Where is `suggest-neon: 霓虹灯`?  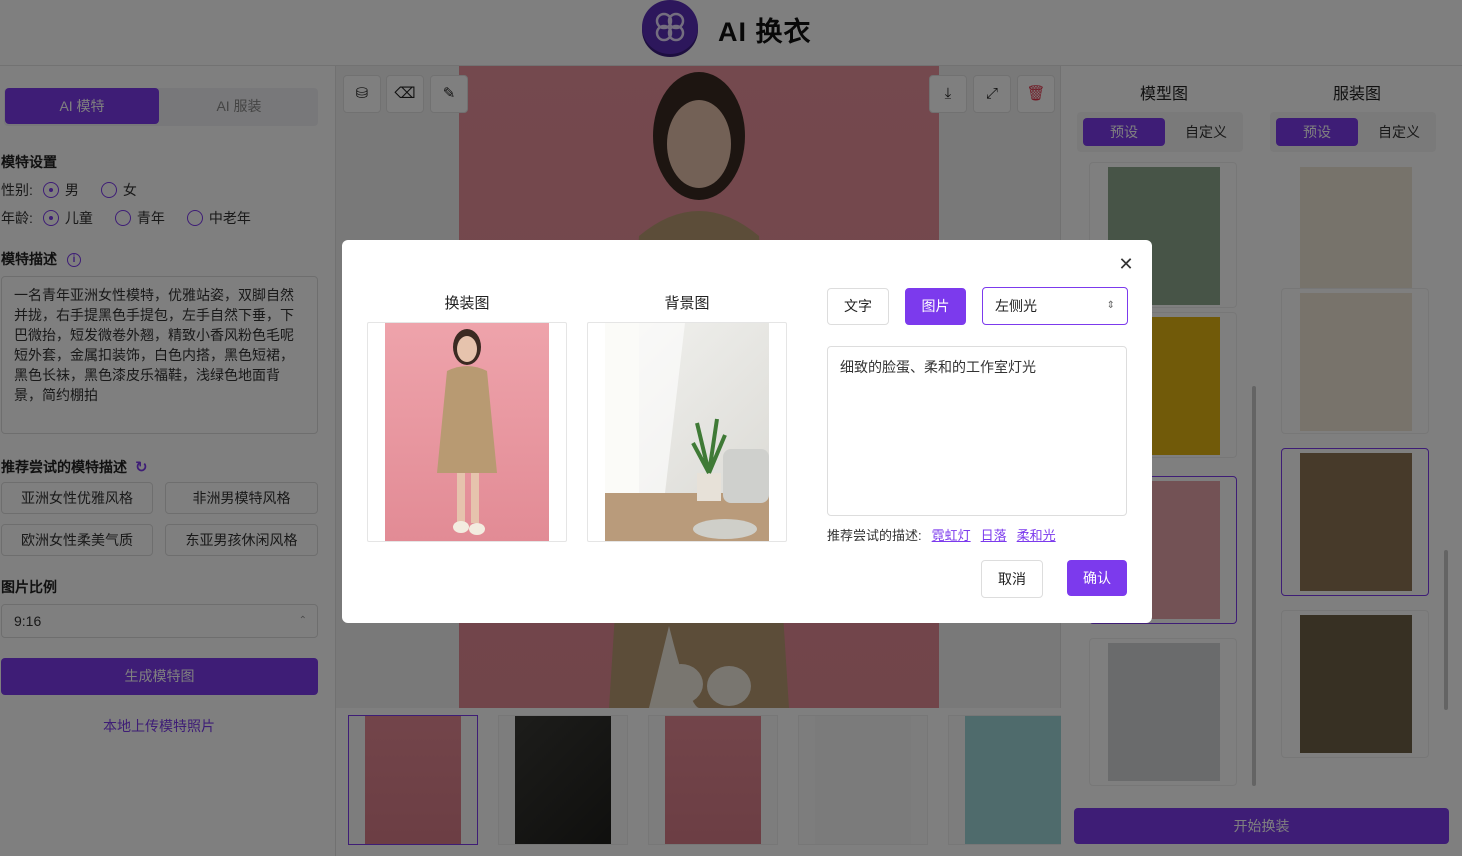
suggest-neon: 霓虹灯 is located at coordinates (951, 535).